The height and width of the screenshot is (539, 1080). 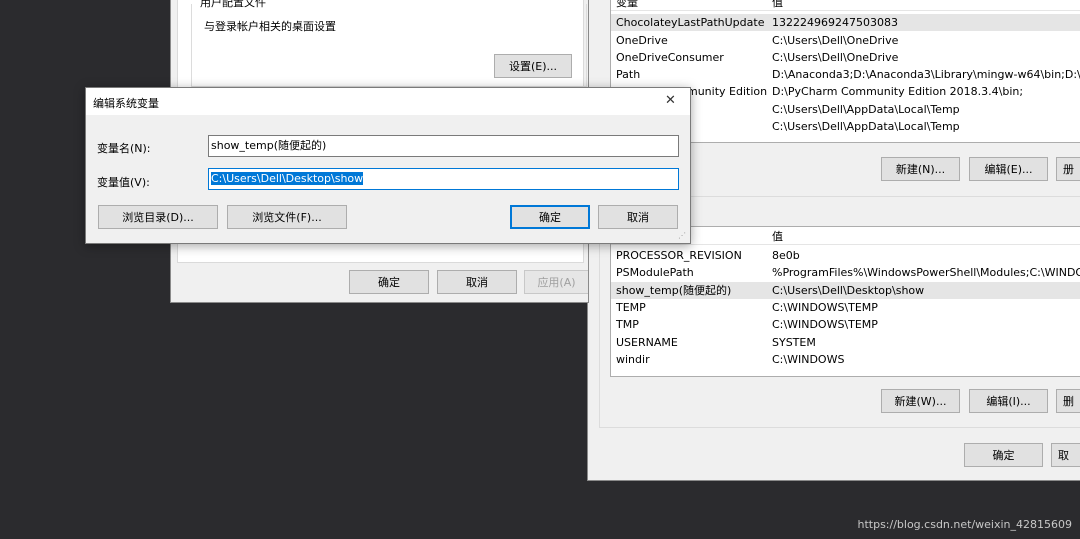 I want to click on variable-value: C:\Users\Dell\Desktop\show, so click(x=848, y=290).